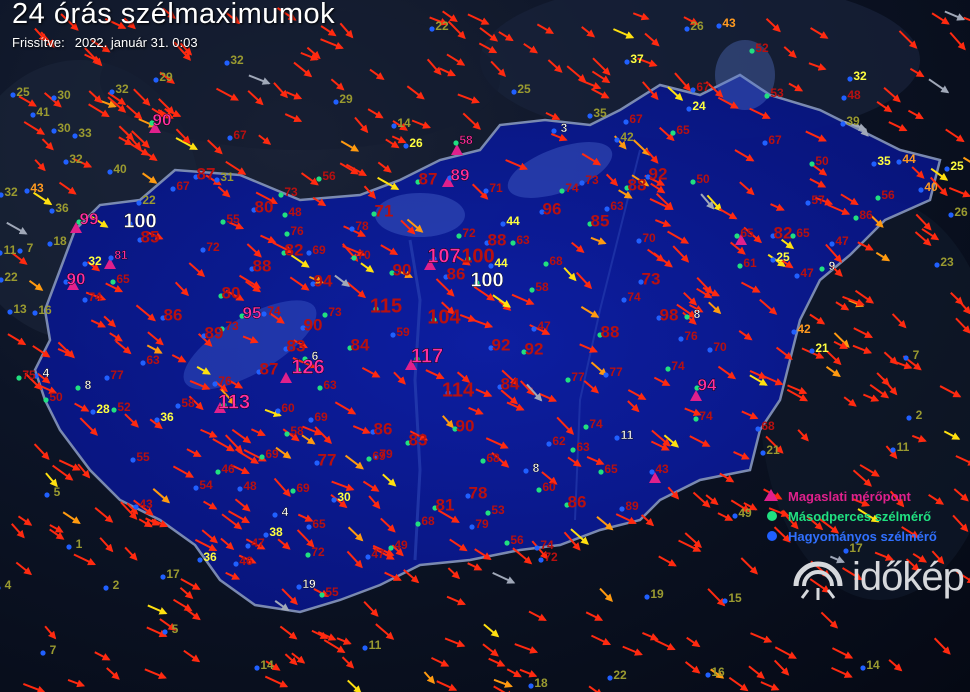 Image resolution: width=970 pixels, height=692 pixels. I want to click on wind-max-label: 76, so click(297, 231).